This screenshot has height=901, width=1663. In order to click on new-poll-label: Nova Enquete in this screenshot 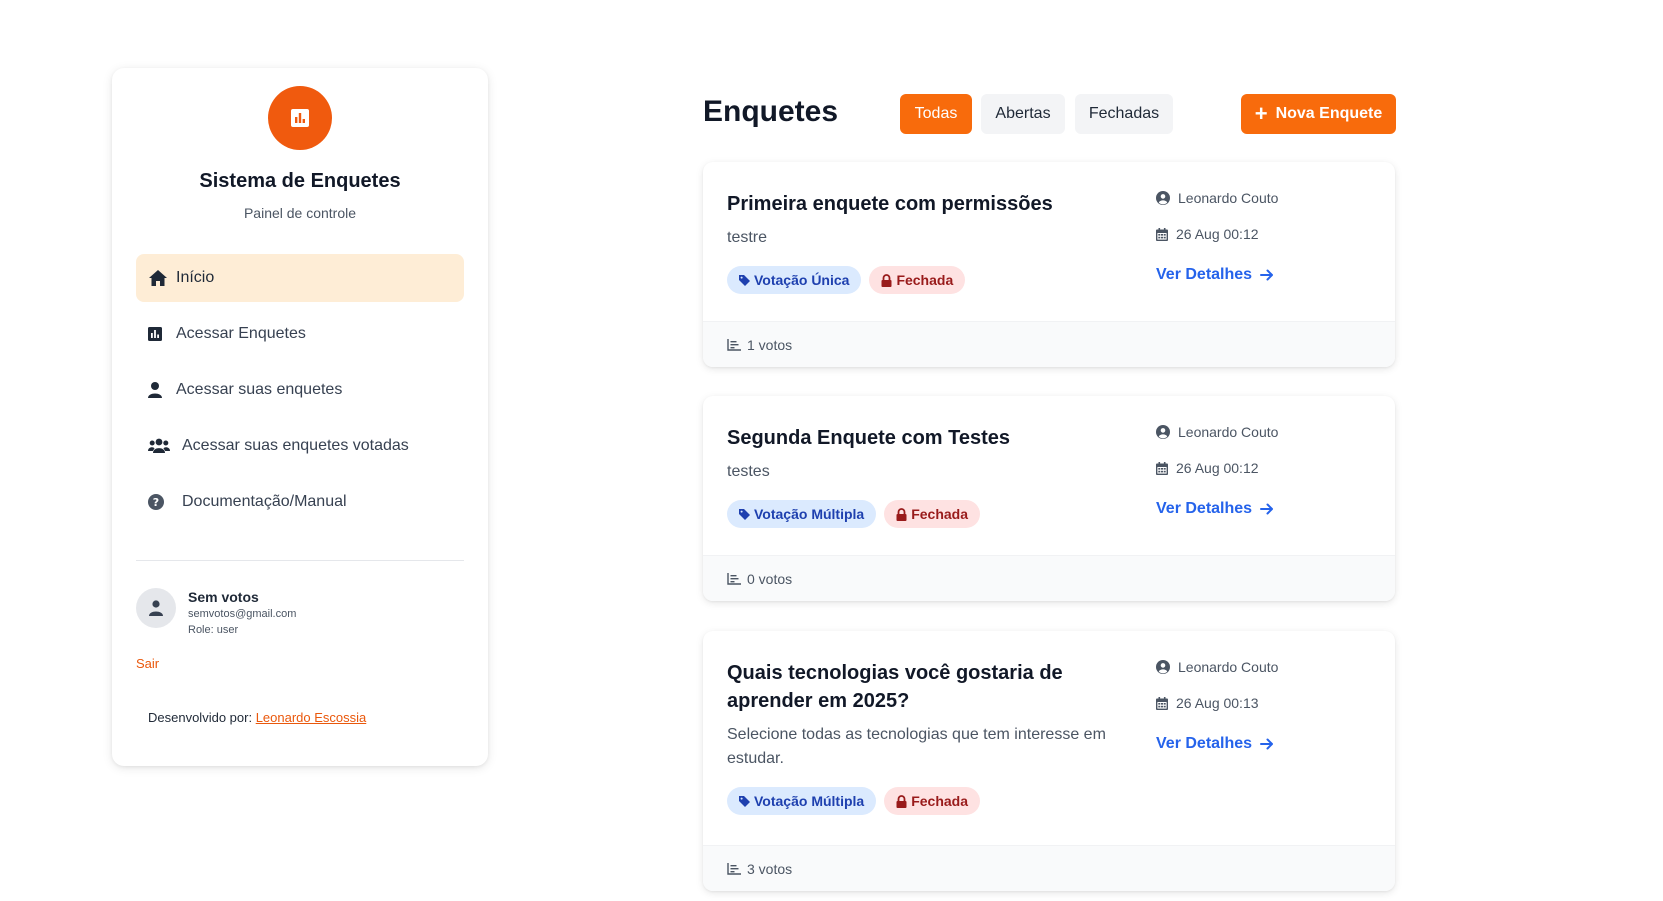, I will do `click(1329, 113)`.